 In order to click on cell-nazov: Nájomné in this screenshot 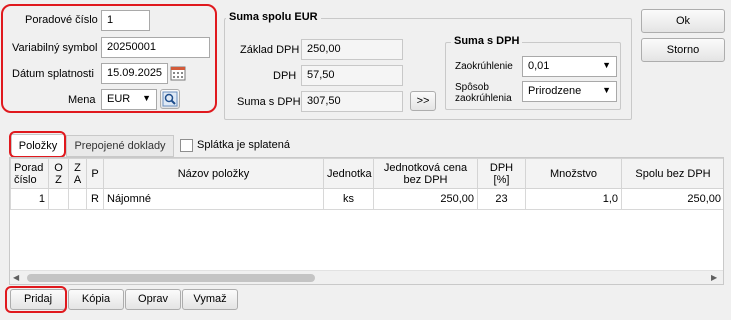, I will do `click(213, 199)`.